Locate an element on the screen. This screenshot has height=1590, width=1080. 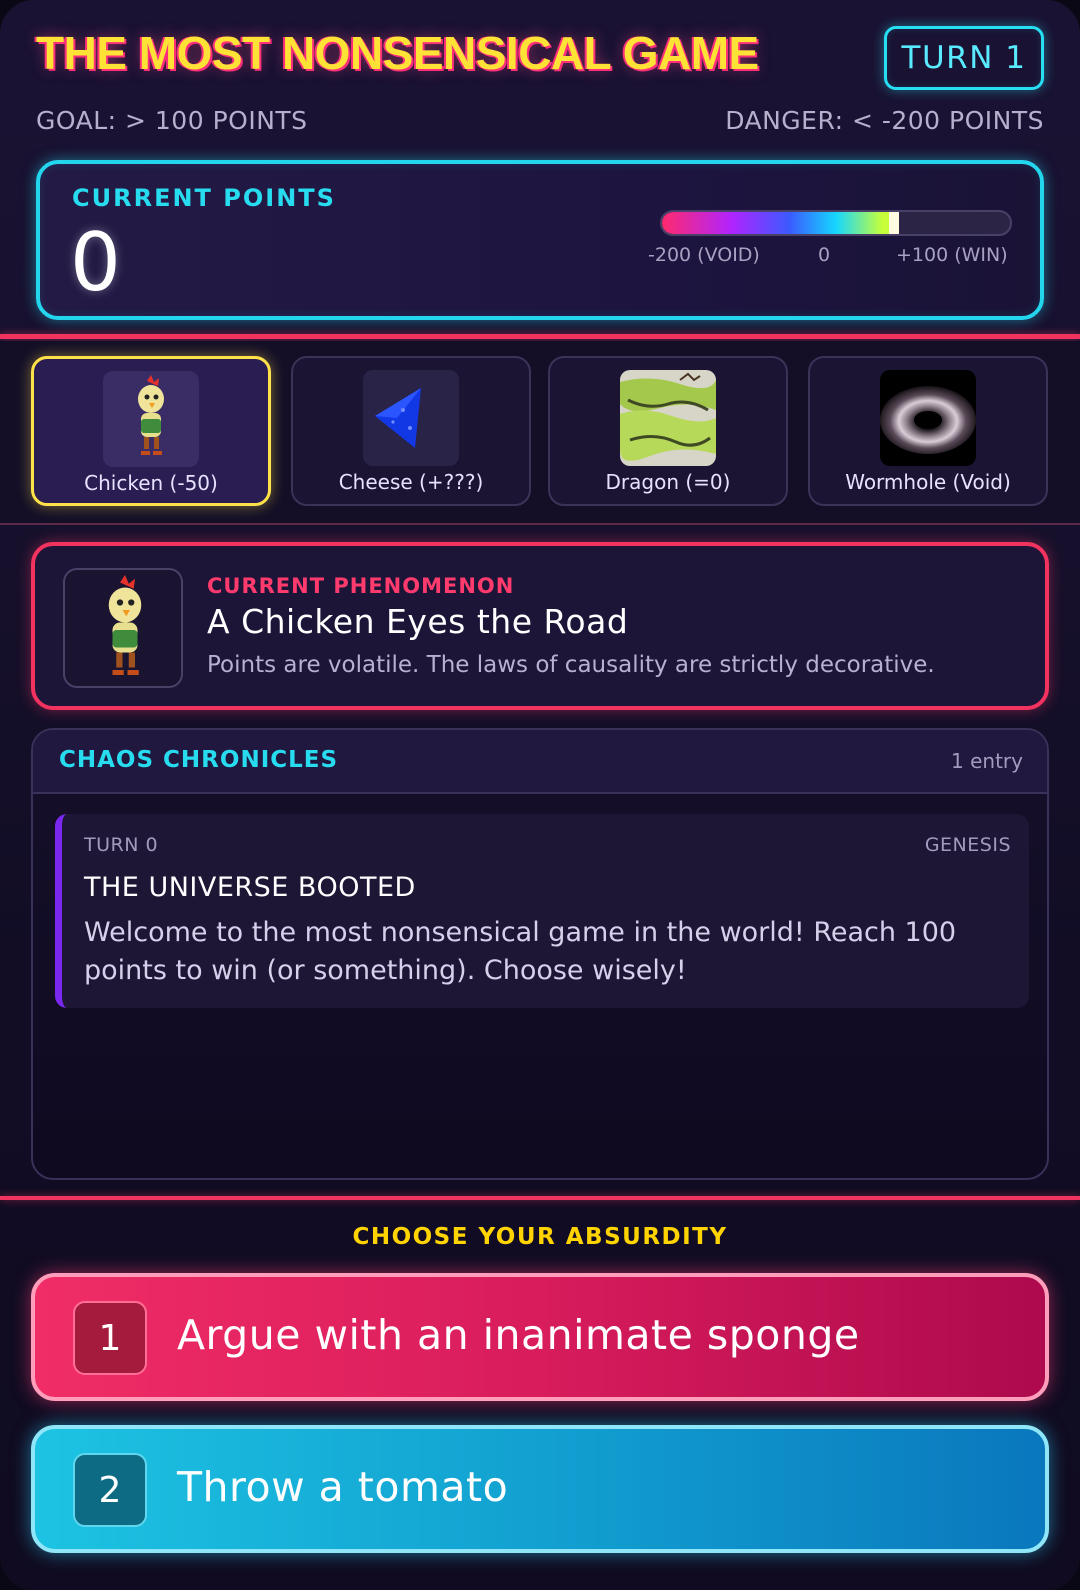
choice-text: Argue with an inanimate sponge is located at coordinates (518, 1335).